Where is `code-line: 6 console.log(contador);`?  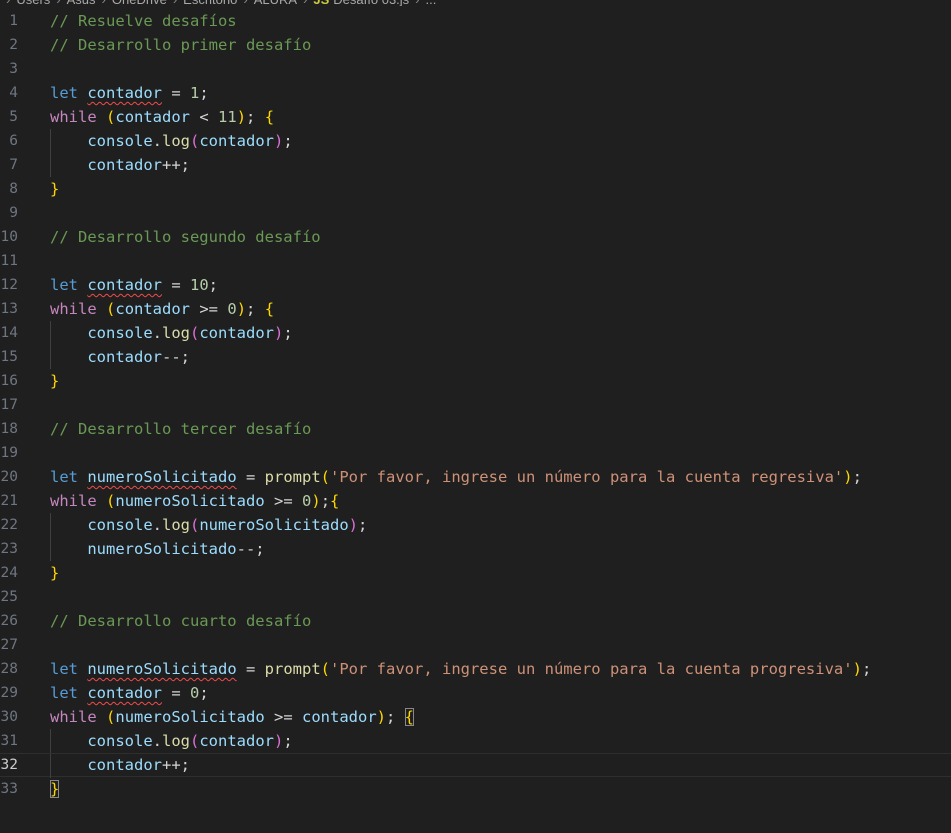 code-line: 6 console.log(contador); is located at coordinates (475, 141).